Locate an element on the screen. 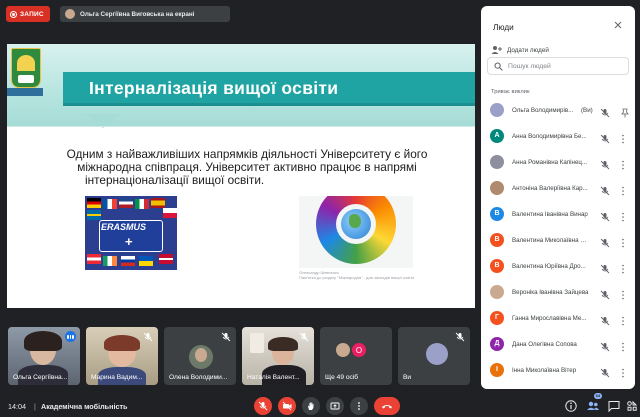  logo-band is located at coordinates (25, 92).